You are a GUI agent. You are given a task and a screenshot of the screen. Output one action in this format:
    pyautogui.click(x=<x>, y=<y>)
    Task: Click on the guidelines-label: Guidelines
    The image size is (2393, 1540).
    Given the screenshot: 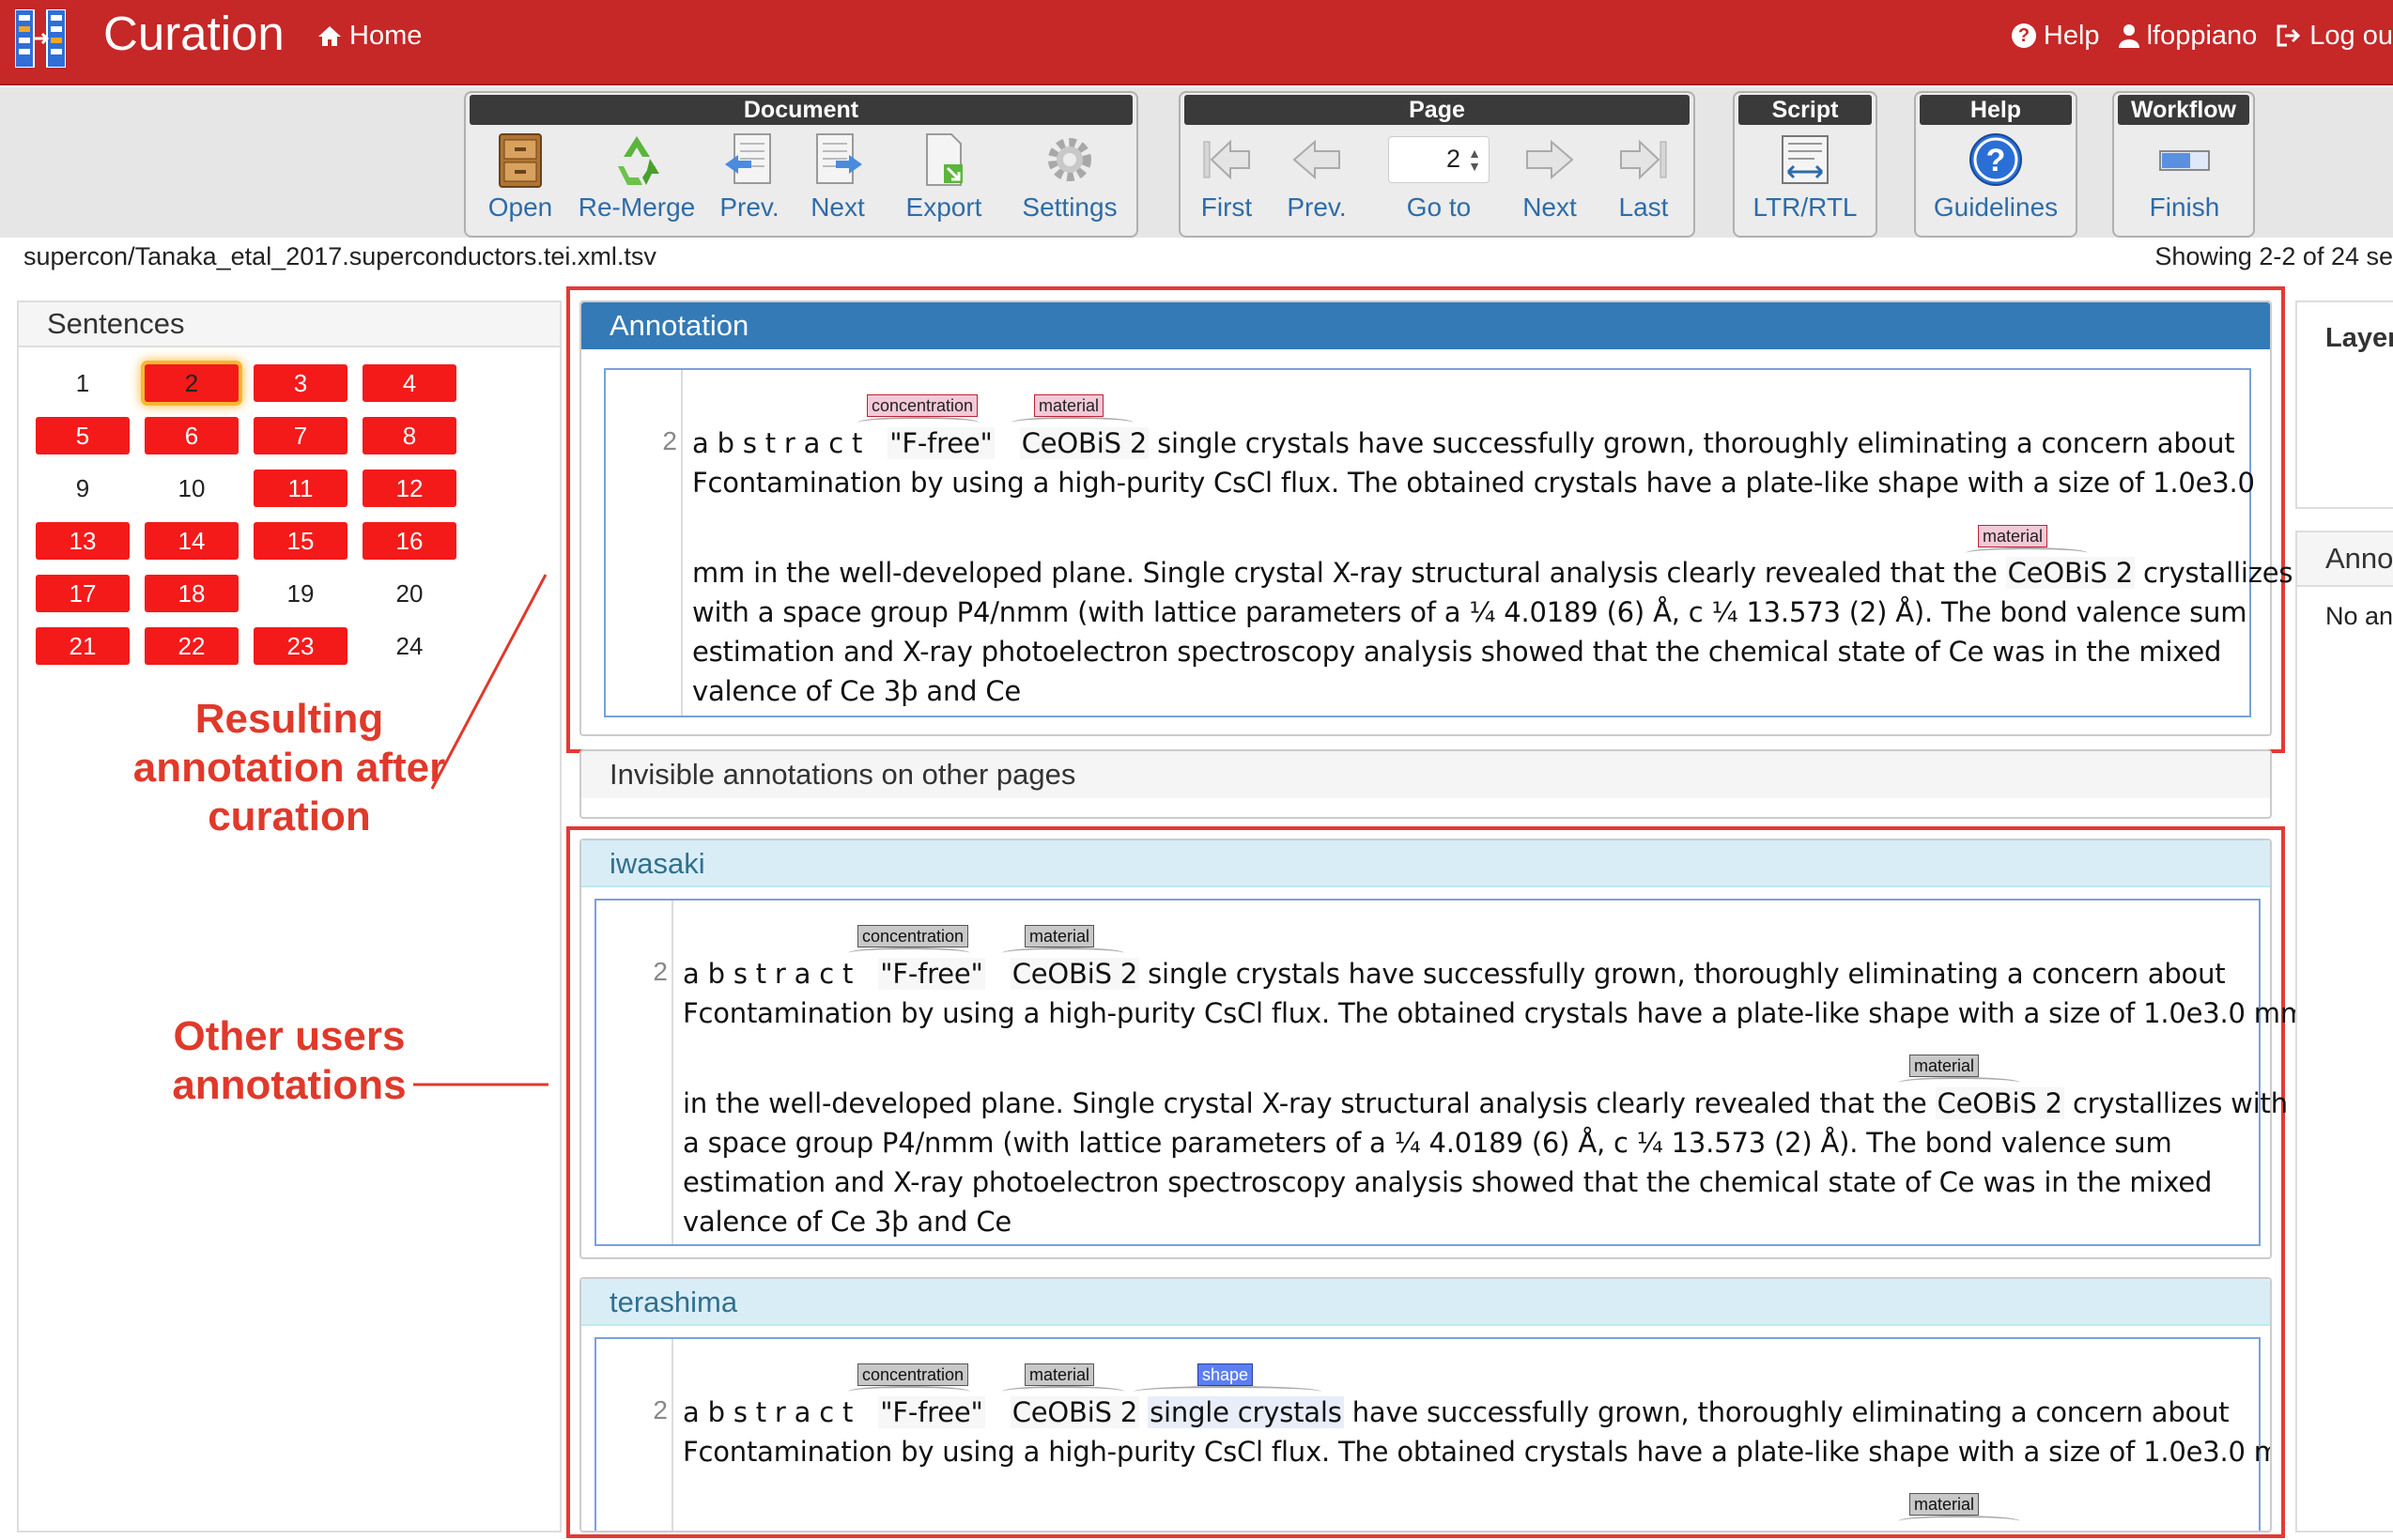 What is the action you would take?
    pyautogui.click(x=1996, y=207)
    